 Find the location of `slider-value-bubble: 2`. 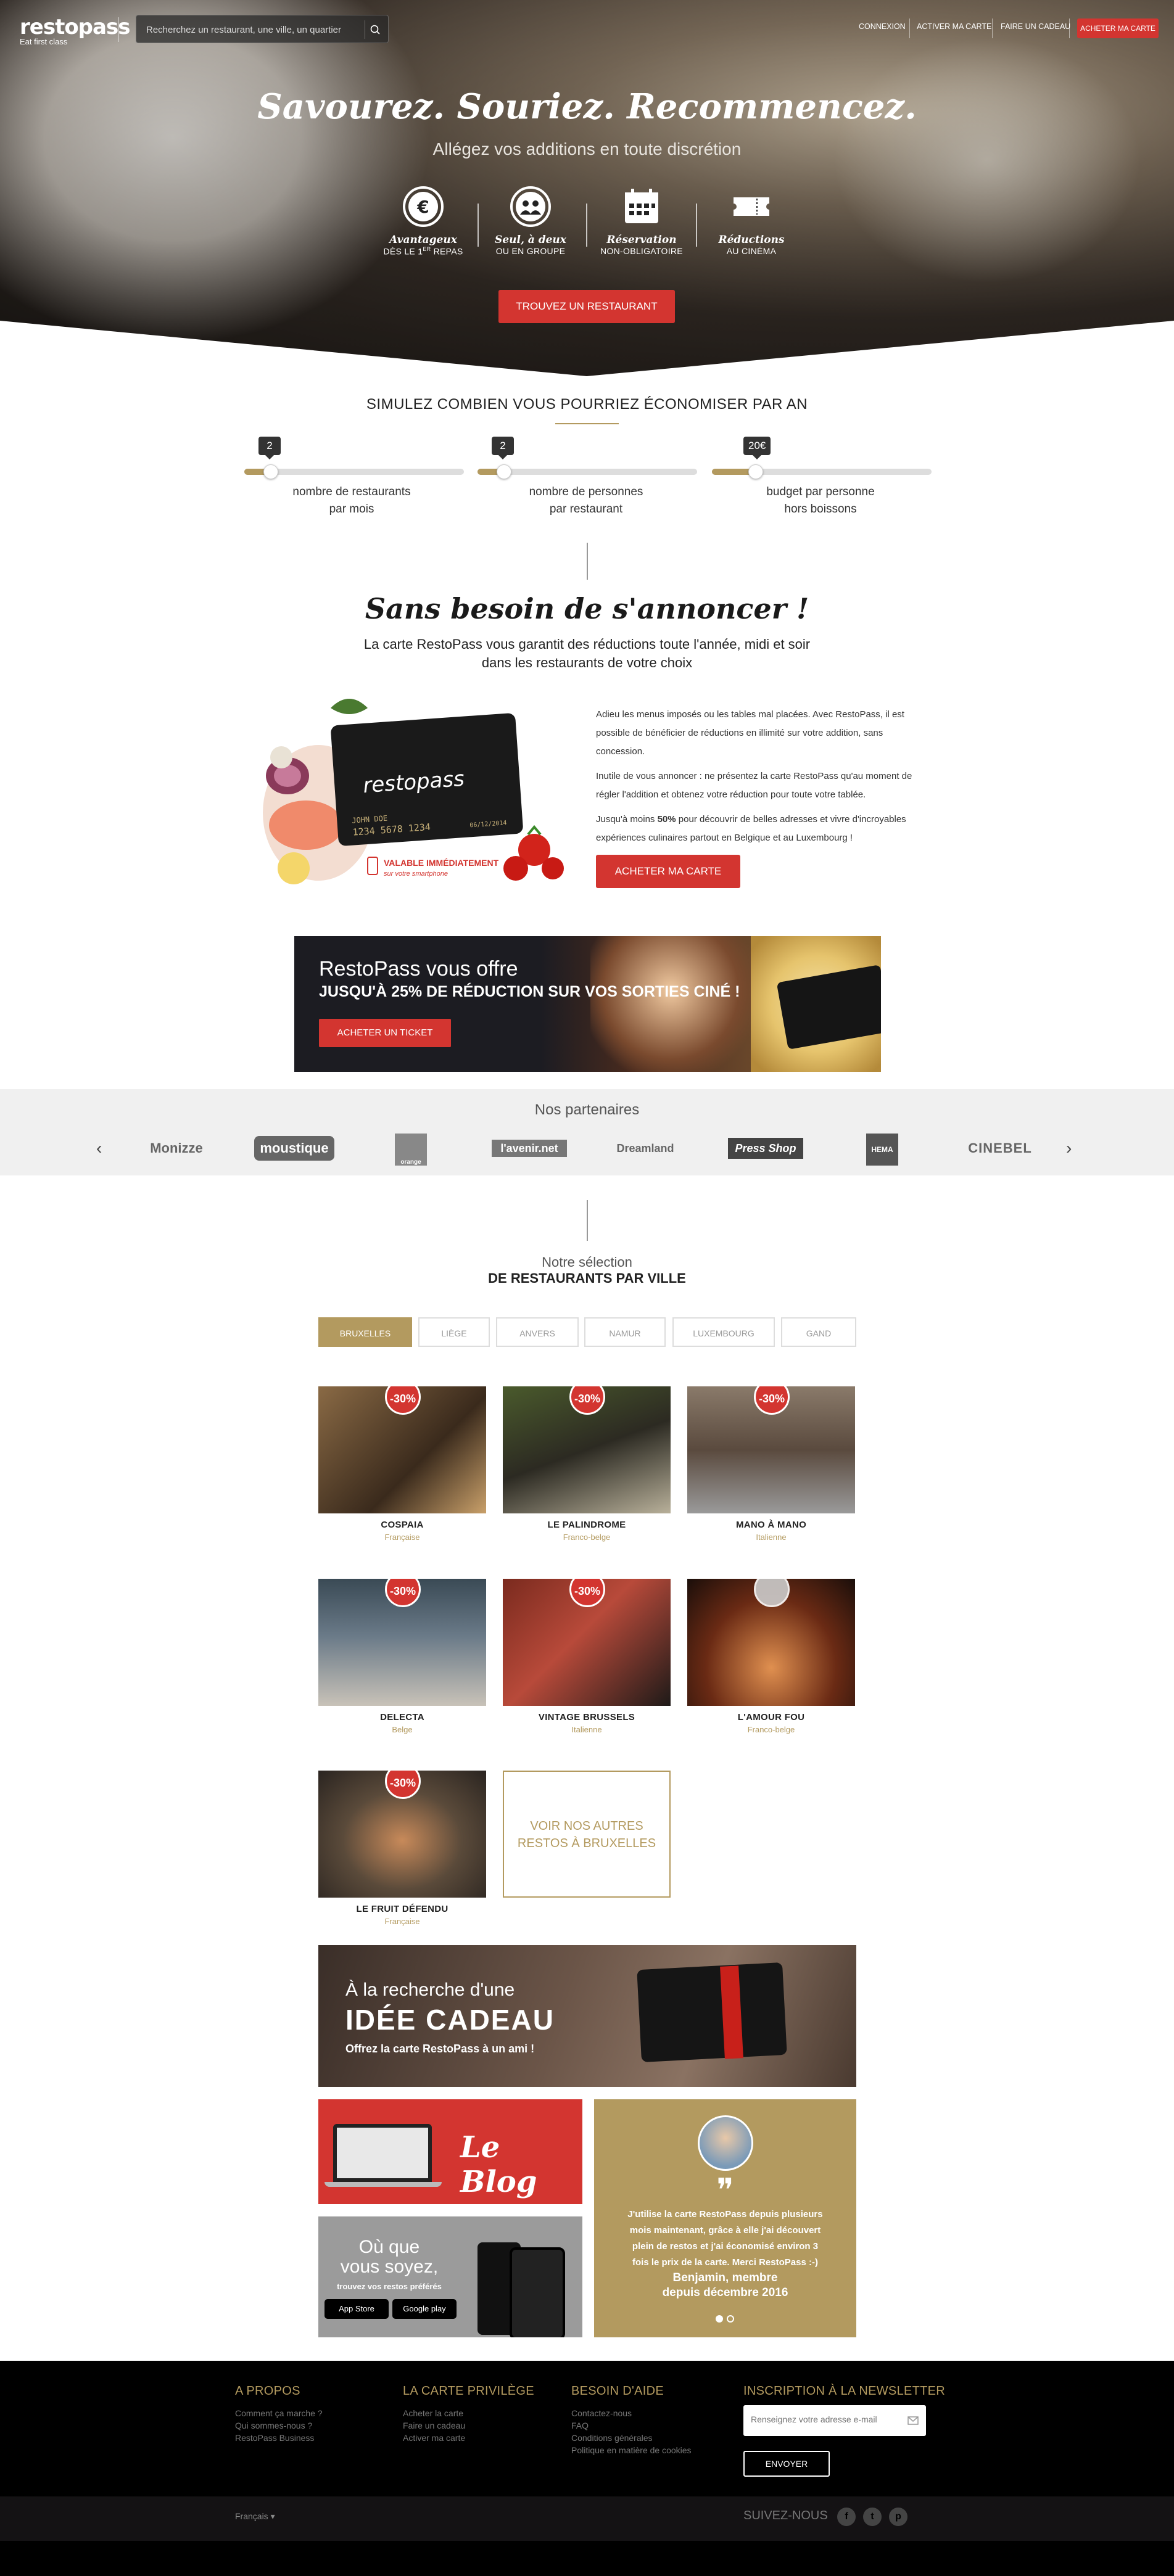

slider-value-bubble: 2 is located at coordinates (503, 448).